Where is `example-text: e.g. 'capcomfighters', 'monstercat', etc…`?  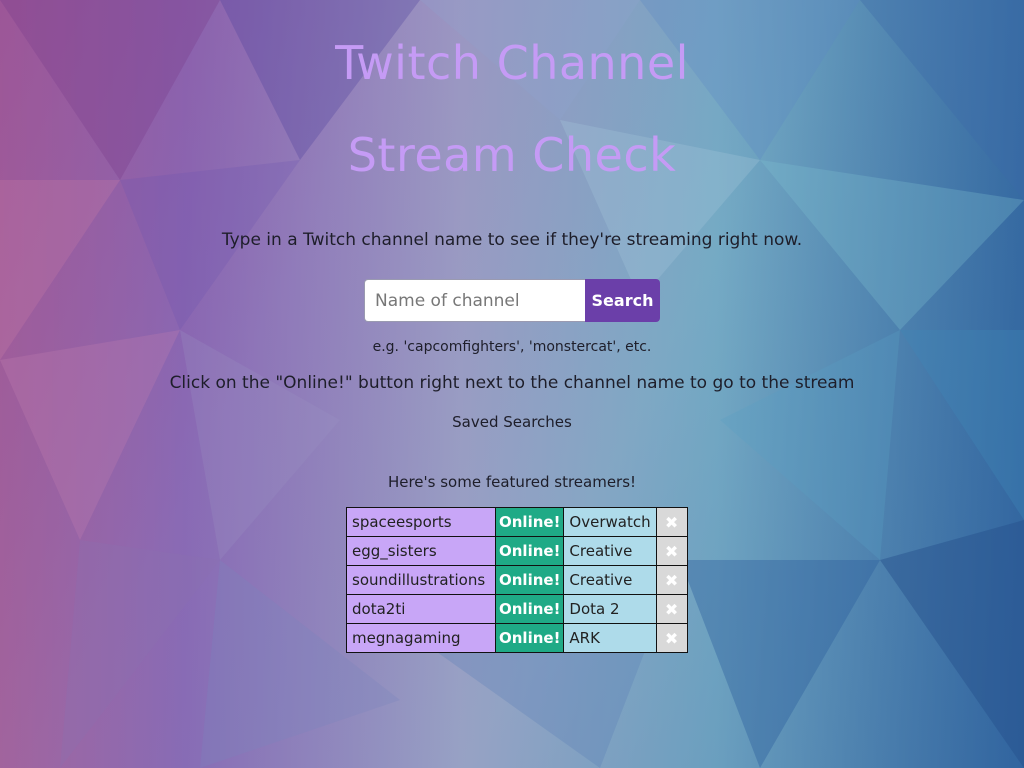
example-text: e.g. 'capcomfighters', 'monstercat', etc… is located at coordinates (512, 347).